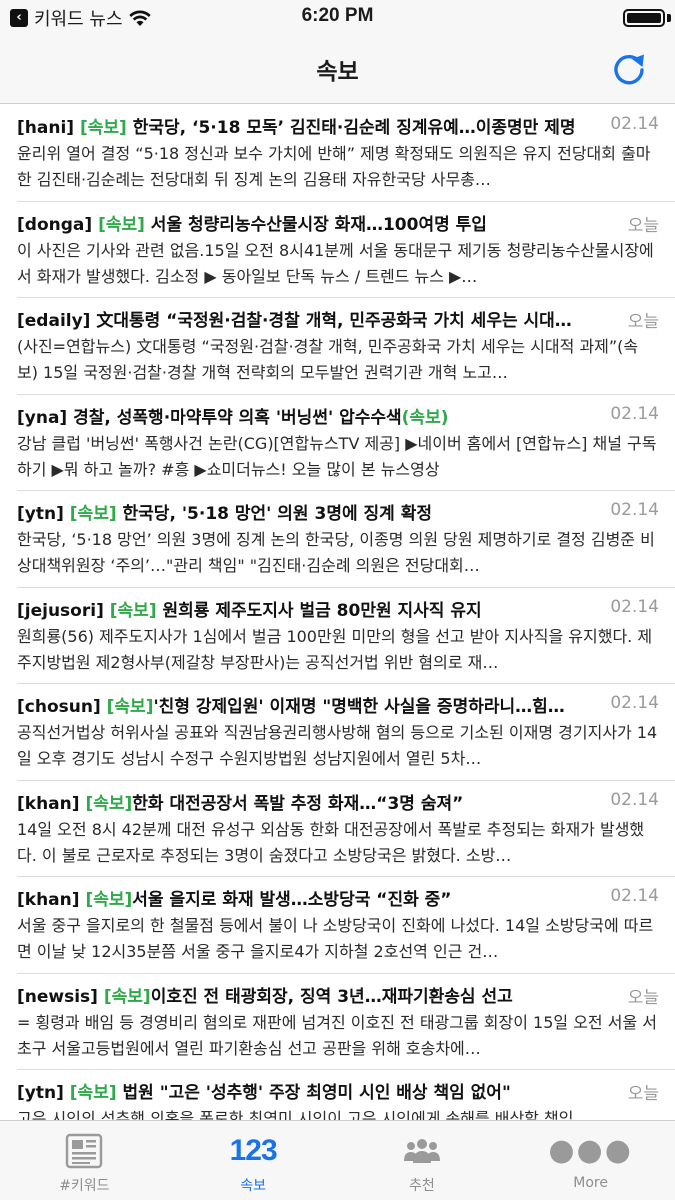 Image resolution: width=675 pixels, height=1200 pixels. Describe the element at coordinates (253, 1150) in the screenshot. I see `numbers-123-icon: 123` at that location.